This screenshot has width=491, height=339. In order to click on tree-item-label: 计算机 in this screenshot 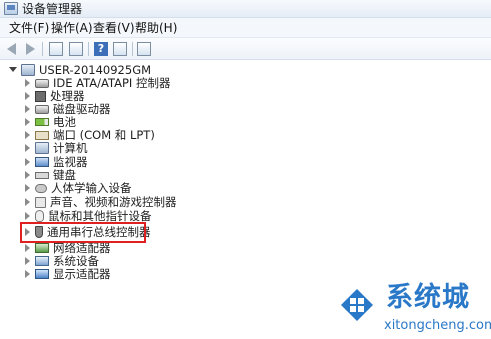, I will do `click(70, 148)`.